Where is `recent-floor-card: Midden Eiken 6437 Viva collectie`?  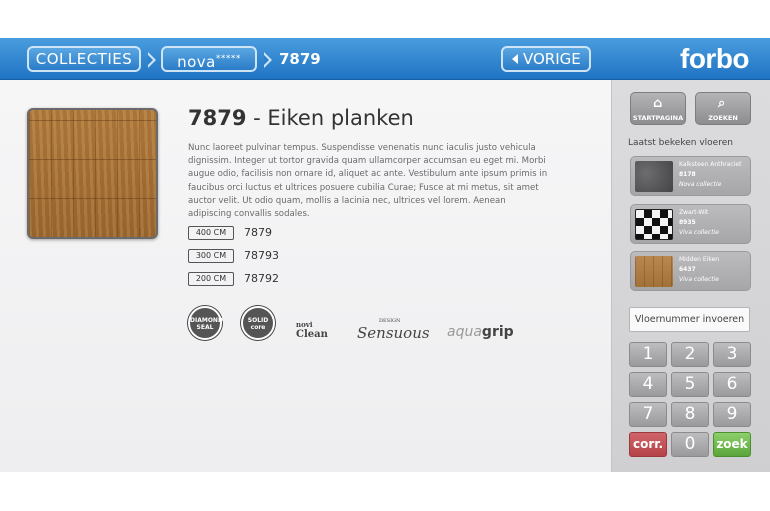
recent-floor-card: Midden Eiken 6437 Viva collectie is located at coordinates (690, 271).